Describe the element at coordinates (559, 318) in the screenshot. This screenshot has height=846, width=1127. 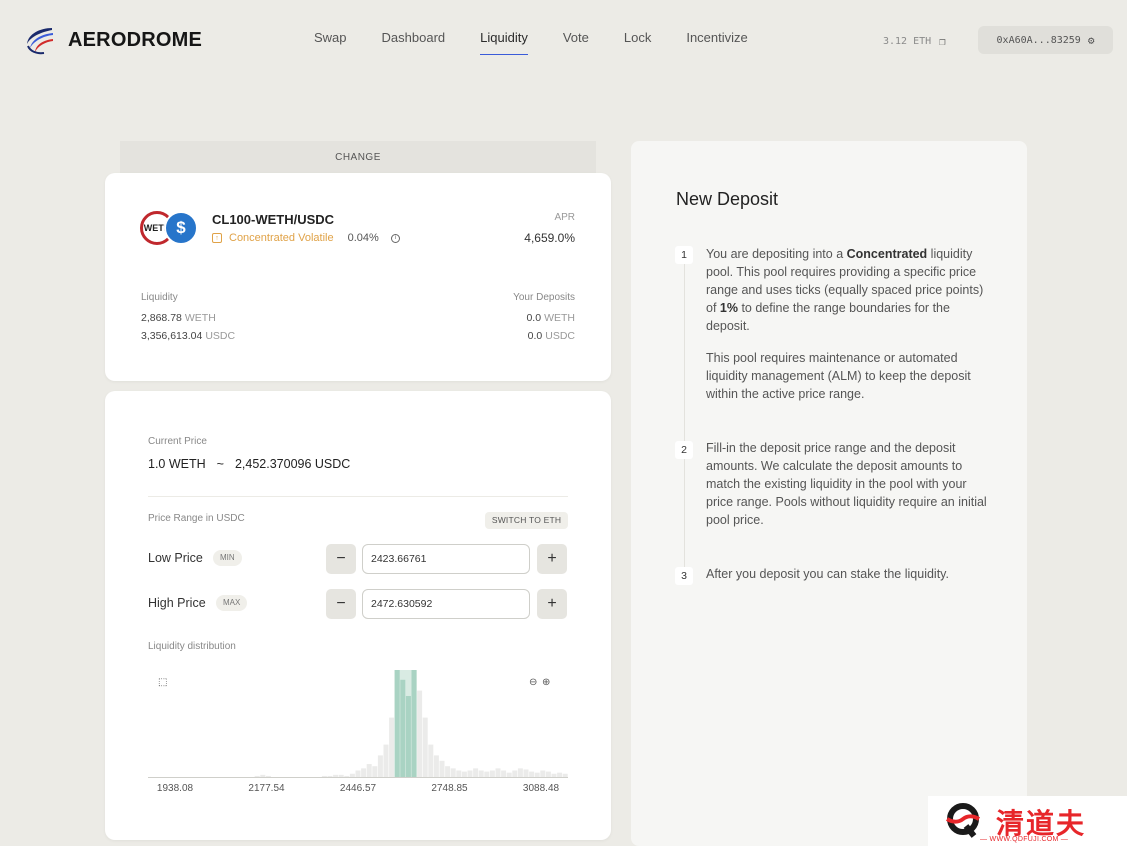
I see `deposit-unit: WETH` at that location.